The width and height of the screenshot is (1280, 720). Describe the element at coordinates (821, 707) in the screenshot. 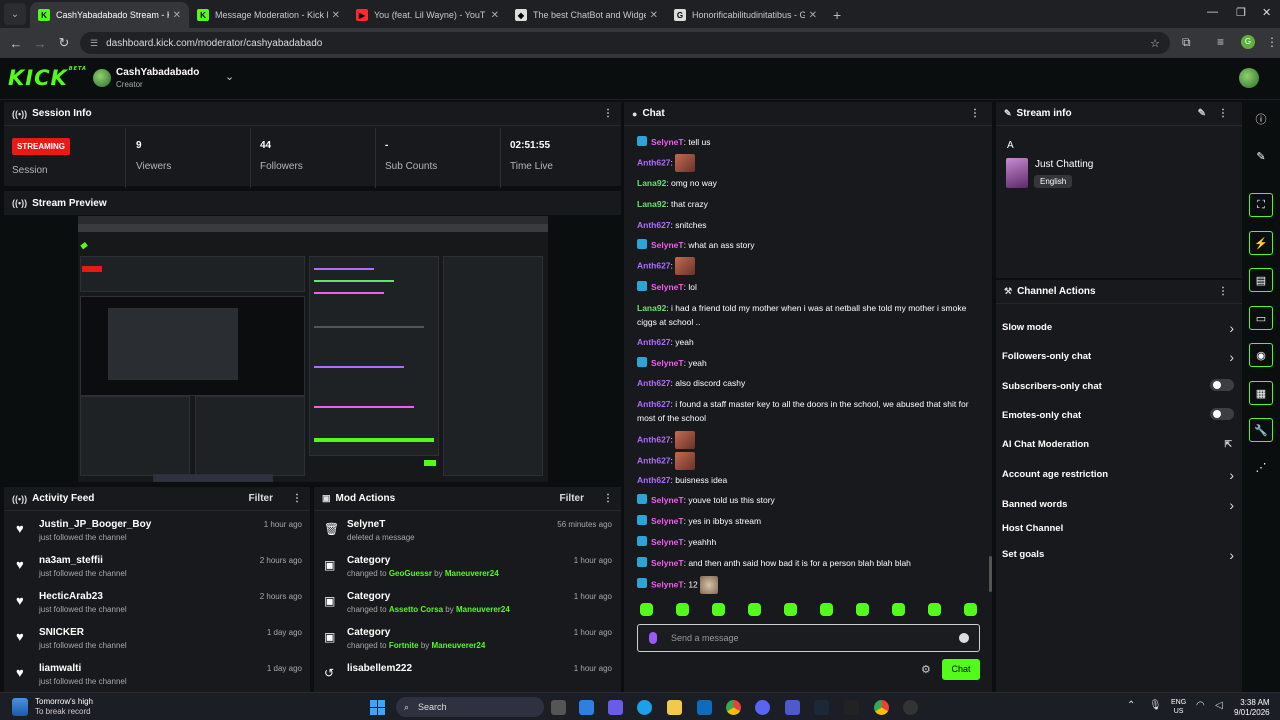

I see `steam-icon` at that location.